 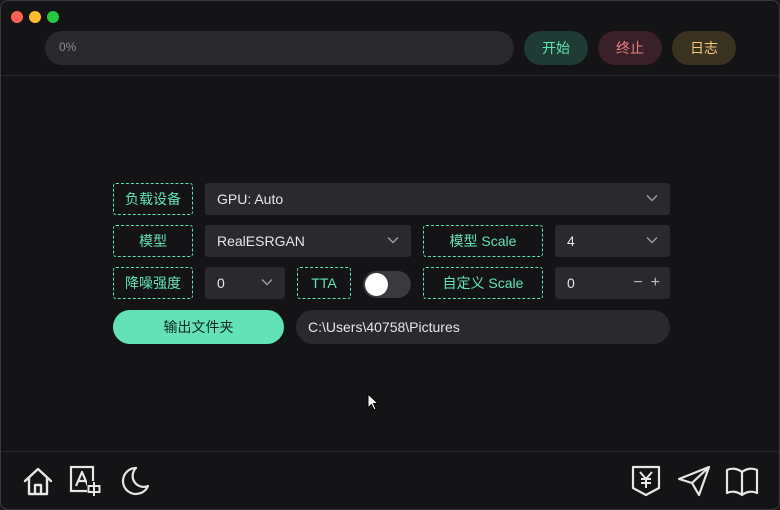 What do you see at coordinates (221, 283) in the screenshot?
I see `denoise-value: 0` at bounding box center [221, 283].